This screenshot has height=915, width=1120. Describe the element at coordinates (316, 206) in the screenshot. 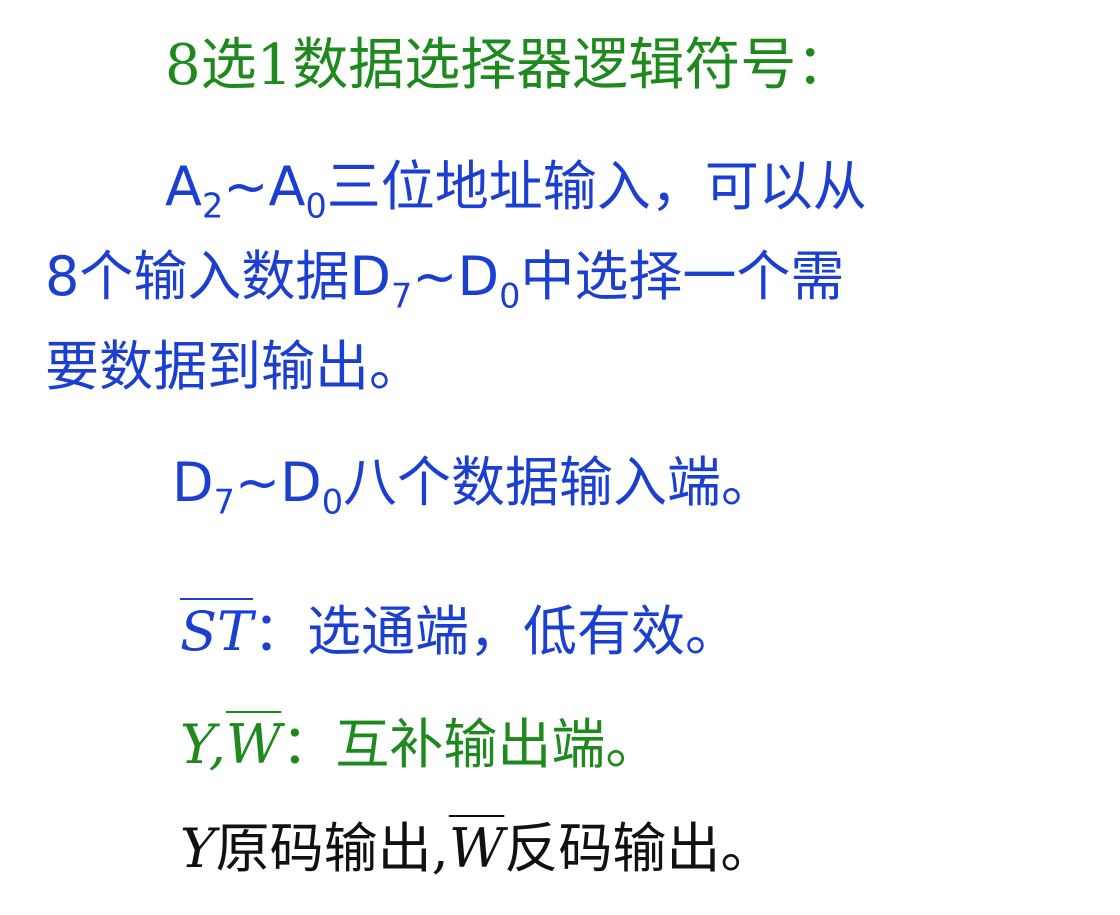

I see `a0-subscript: 0` at that location.